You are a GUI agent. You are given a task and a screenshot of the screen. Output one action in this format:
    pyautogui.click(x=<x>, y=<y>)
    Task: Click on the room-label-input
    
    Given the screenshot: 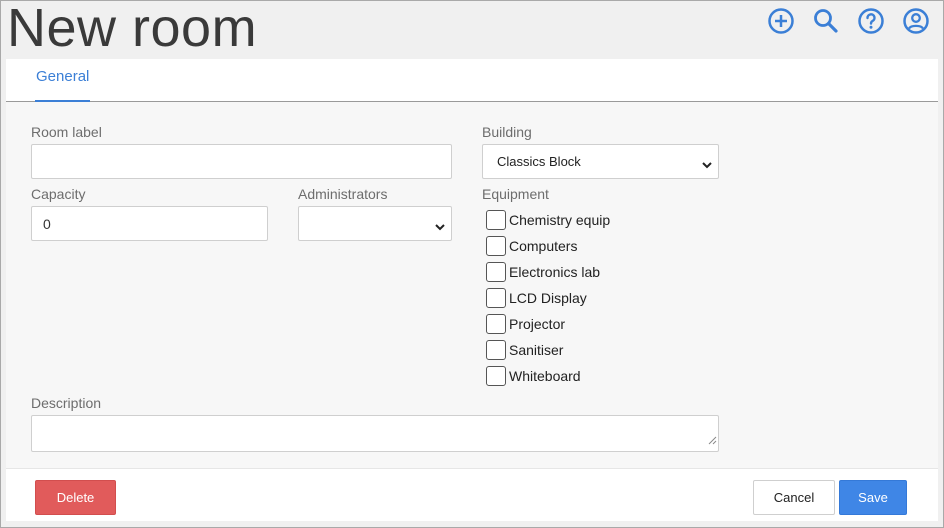 What is the action you would take?
    pyautogui.click(x=241, y=161)
    